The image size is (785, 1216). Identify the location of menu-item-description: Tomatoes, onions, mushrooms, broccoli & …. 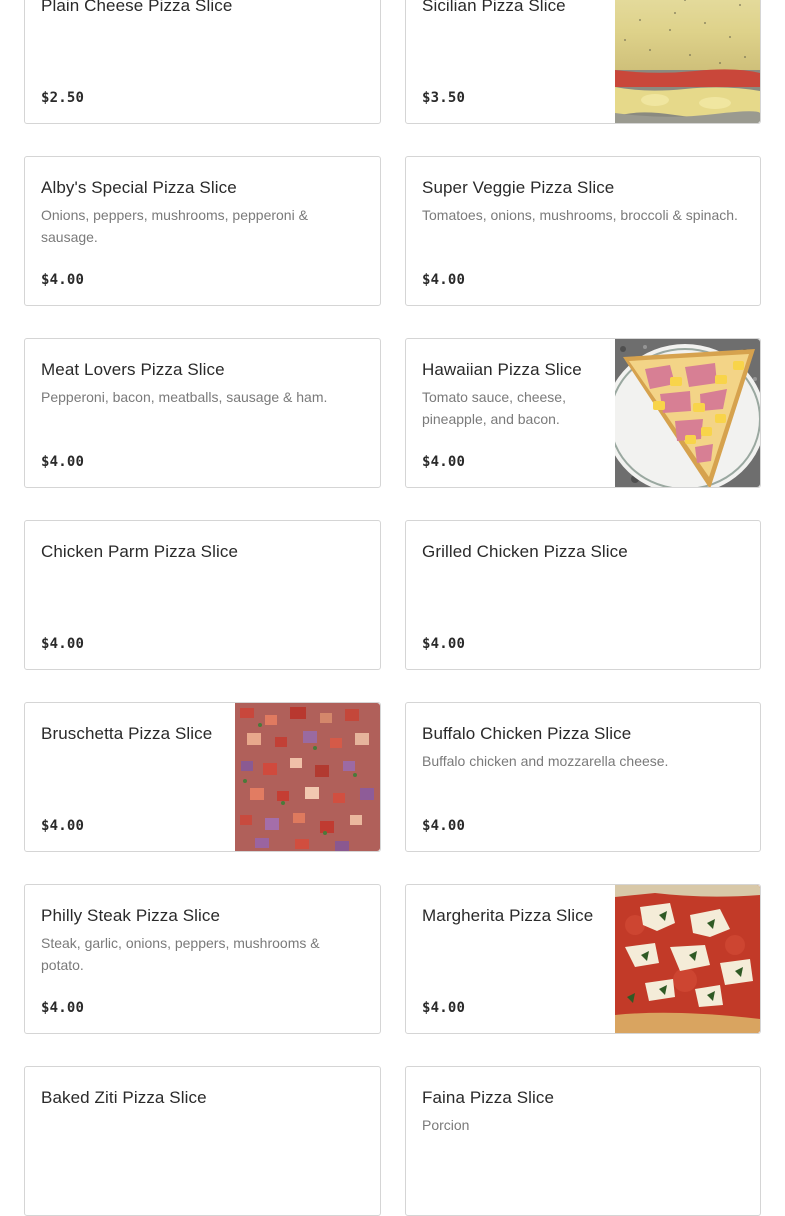
(580, 215).